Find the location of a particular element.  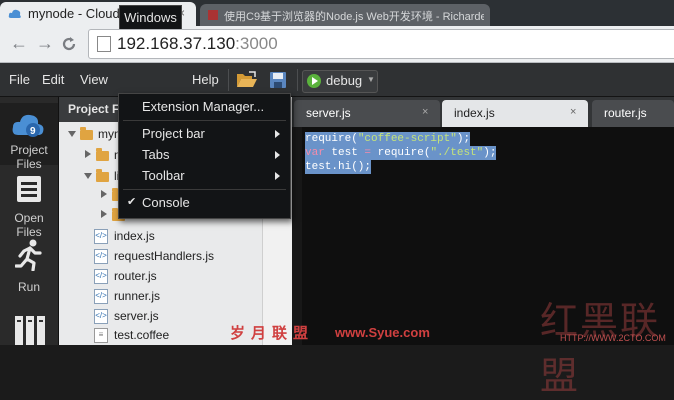

browser-tab-title: mynode - Cloud9 is located at coordinates (77, 13).